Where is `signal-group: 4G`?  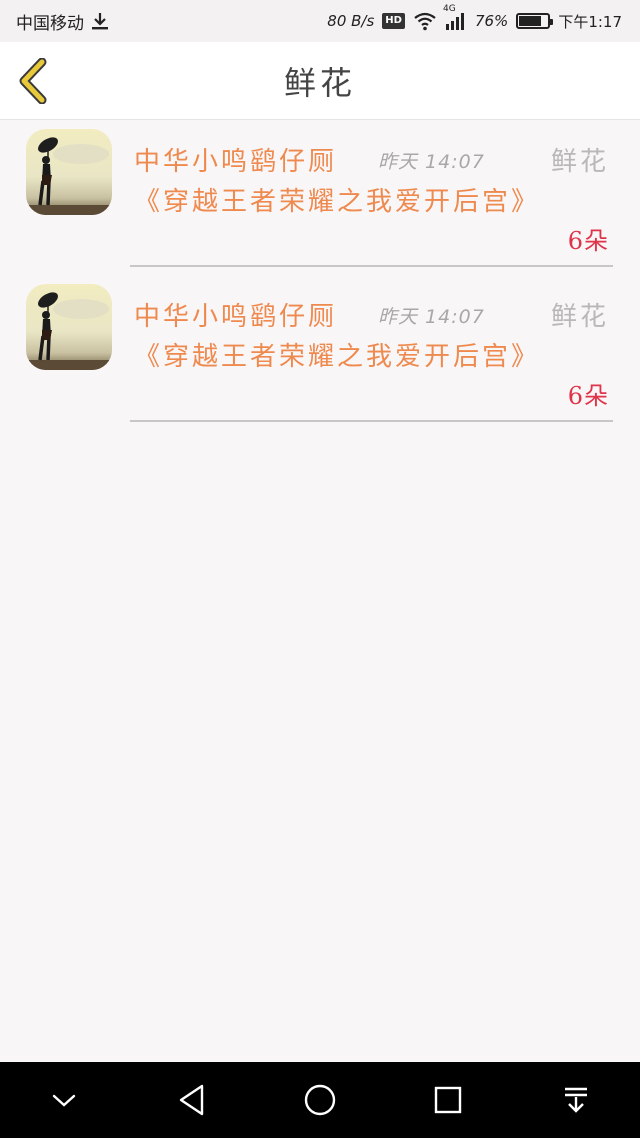
signal-group: 4G is located at coordinates (455, 17).